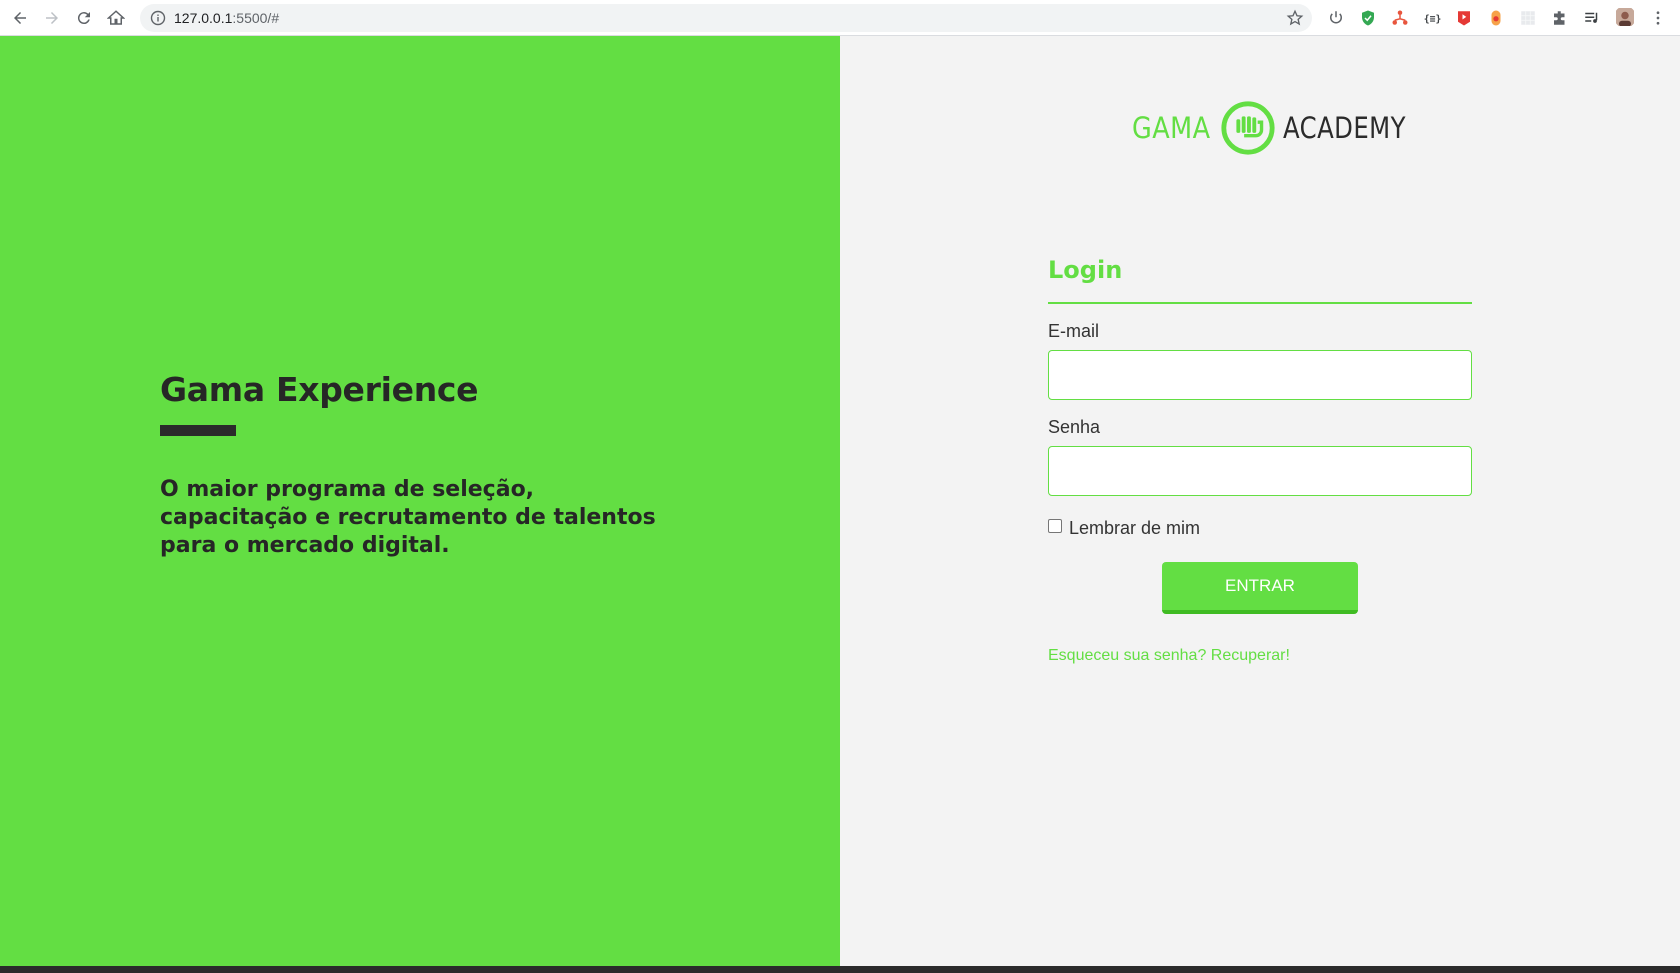 This screenshot has width=1680, height=973. What do you see at coordinates (1336, 18) in the screenshot?
I see `power-icon` at bounding box center [1336, 18].